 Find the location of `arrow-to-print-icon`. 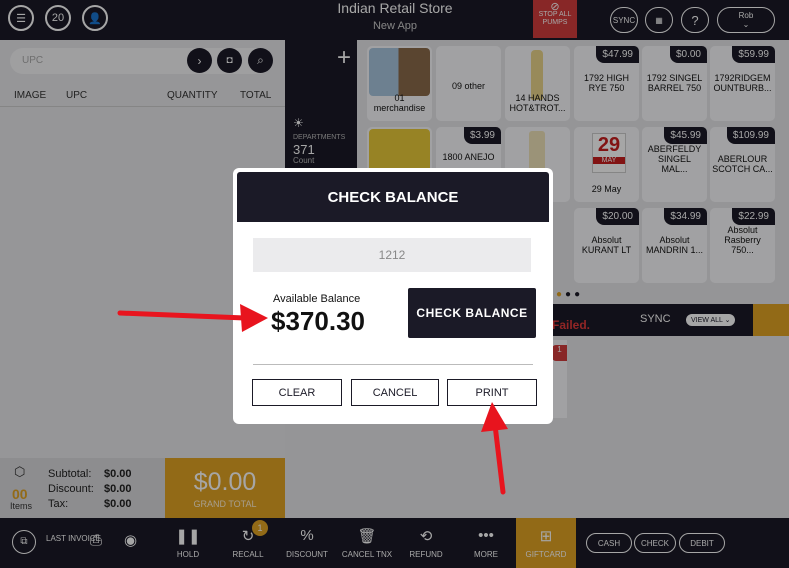

arrow-to-print-icon is located at coordinates (494, 448).